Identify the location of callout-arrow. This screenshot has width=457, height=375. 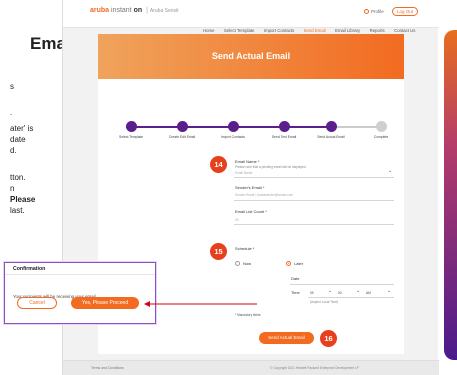
(200, 304).